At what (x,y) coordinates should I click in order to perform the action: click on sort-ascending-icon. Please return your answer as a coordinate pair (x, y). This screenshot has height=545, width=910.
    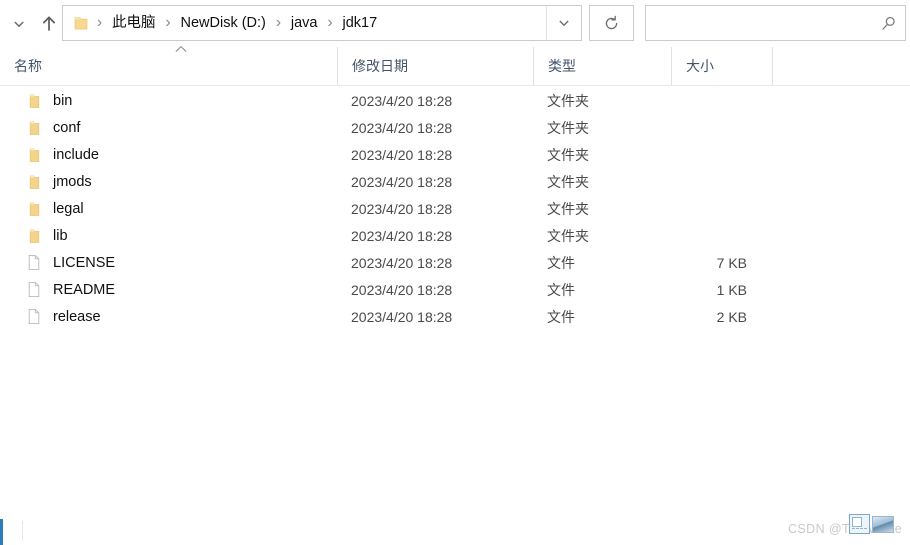
    Looking at the image, I should click on (181, 49).